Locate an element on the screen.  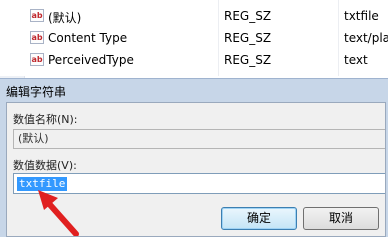
registry-row-perceived-type: ab PerceivedType REG_SZ text is located at coordinates (206, 60).